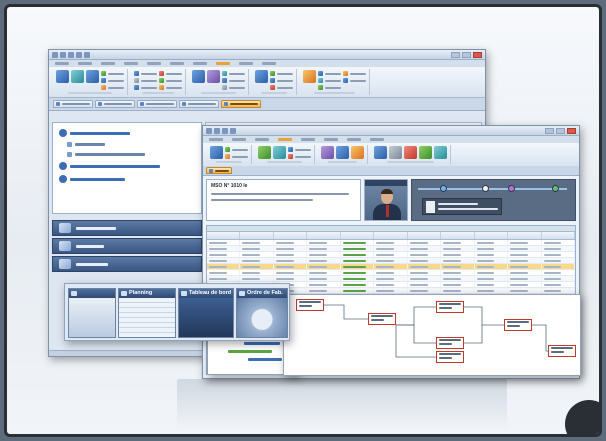  I want to click on home-icon, so click(216, 152).